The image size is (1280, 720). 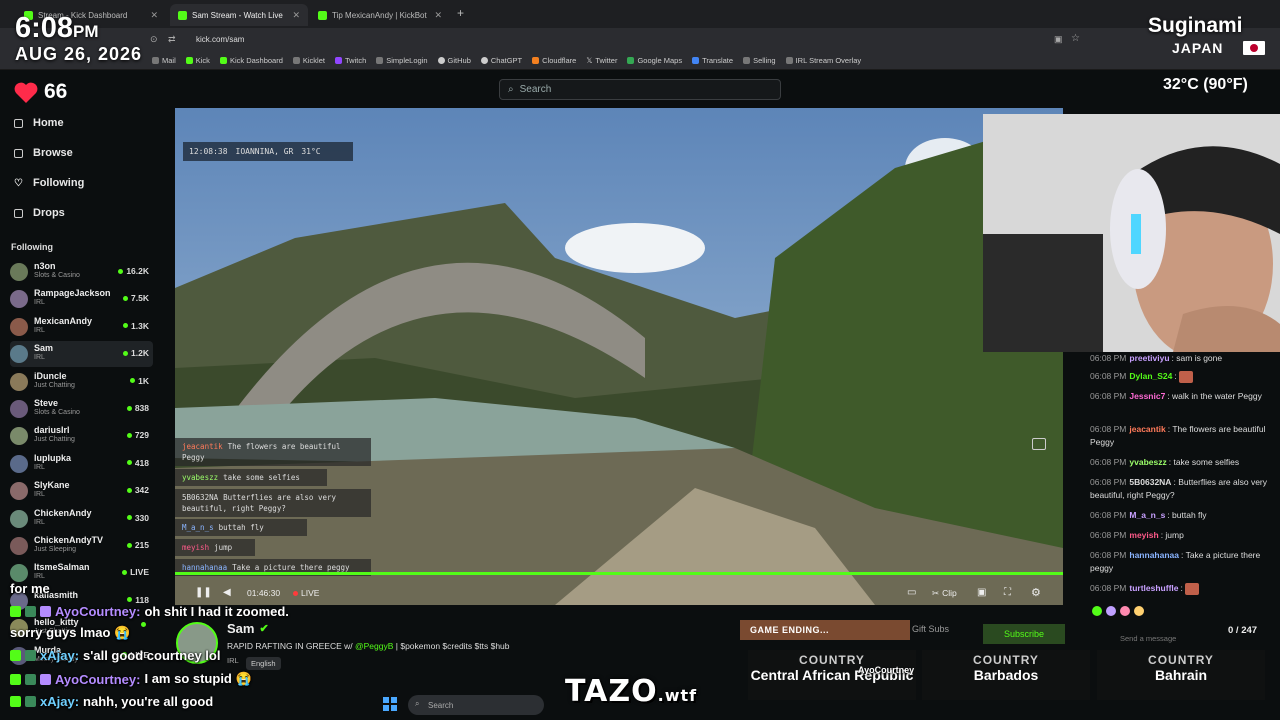 I want to click on taskbar-search: ⌕ Search, so click(x=476, y=705).